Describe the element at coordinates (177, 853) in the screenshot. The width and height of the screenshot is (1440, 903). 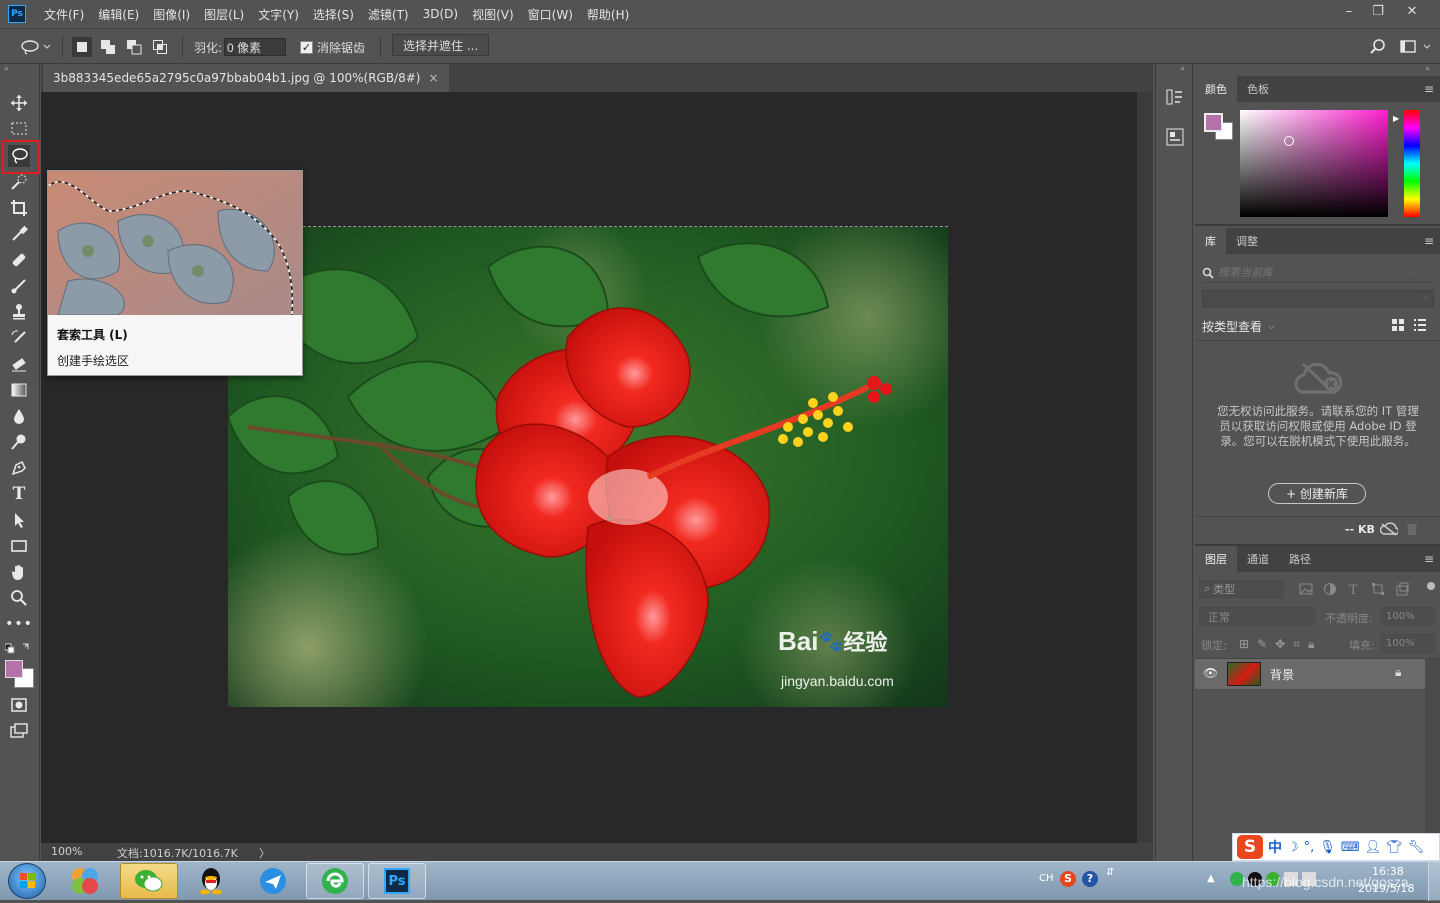
I see `document-info: 文档:1016.7K/1016.7K` at that location.